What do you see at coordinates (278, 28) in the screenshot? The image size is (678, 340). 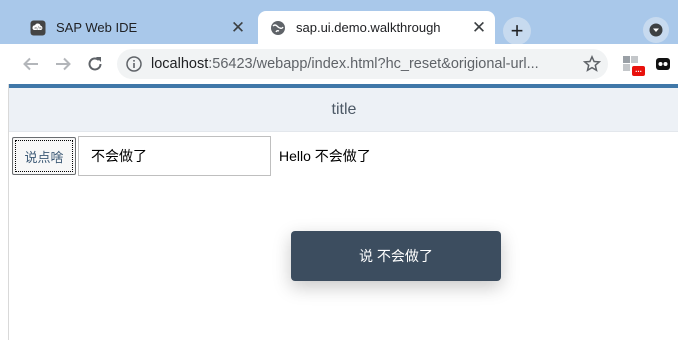 I see `globe-icon` at bounding box center [278, 28].